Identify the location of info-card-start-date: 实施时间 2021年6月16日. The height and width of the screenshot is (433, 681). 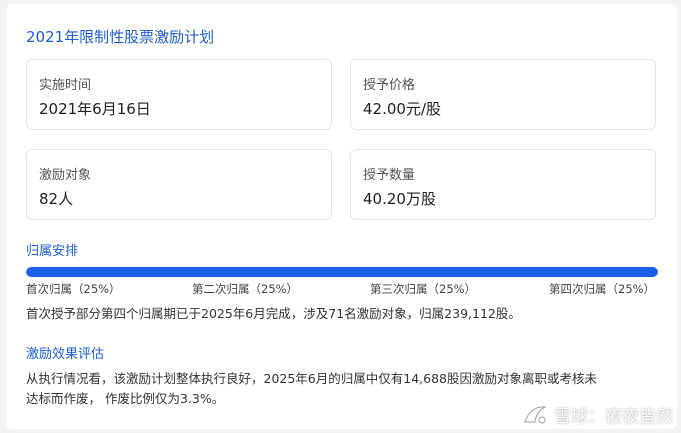
(179, 94).